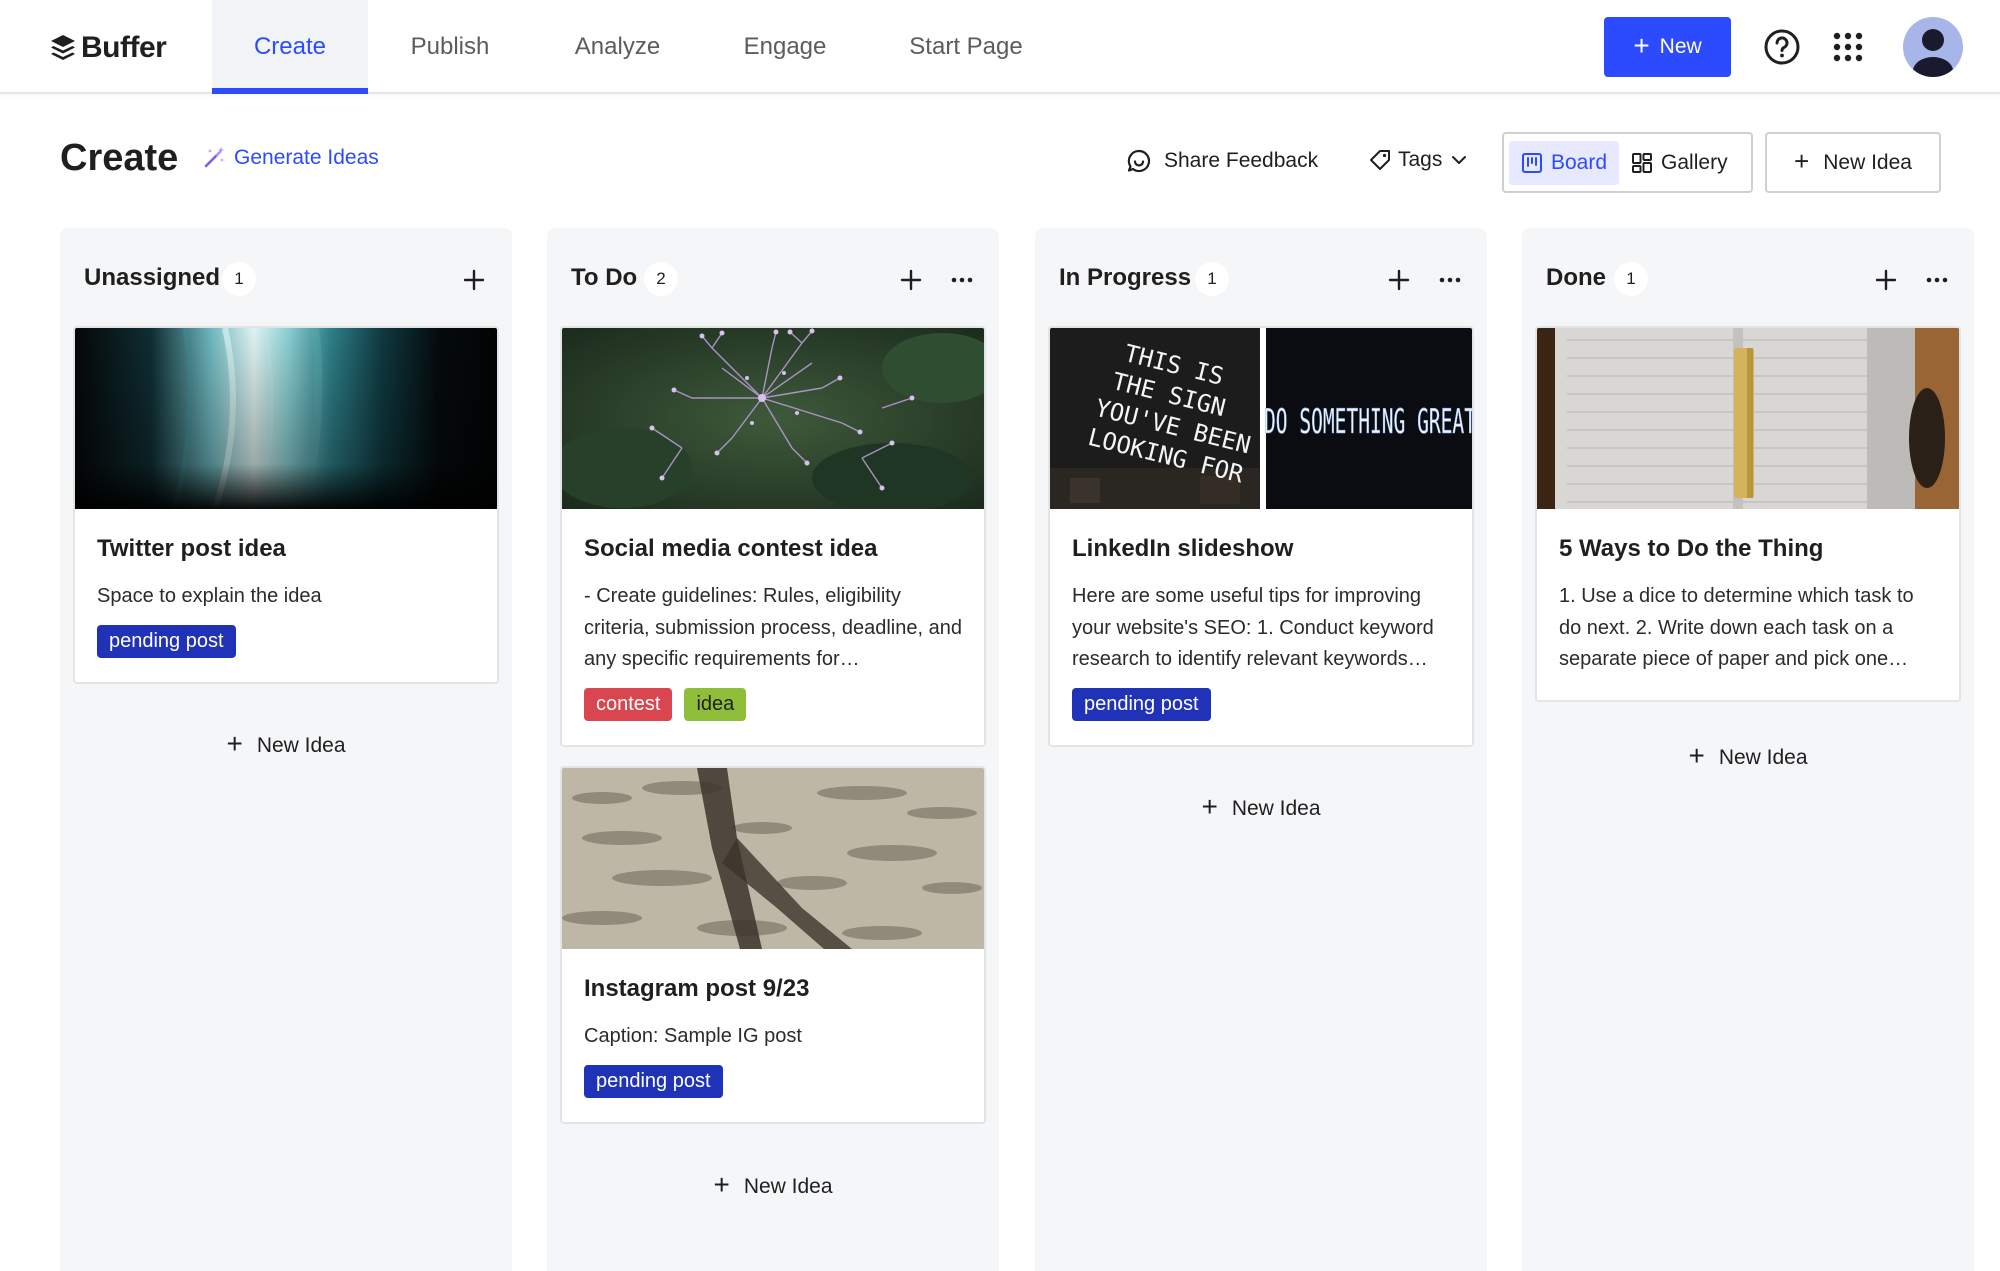 The width and height of the screenshot is (2000, 1271). I want to click on column-title: Unassigned, so click(152, 277).